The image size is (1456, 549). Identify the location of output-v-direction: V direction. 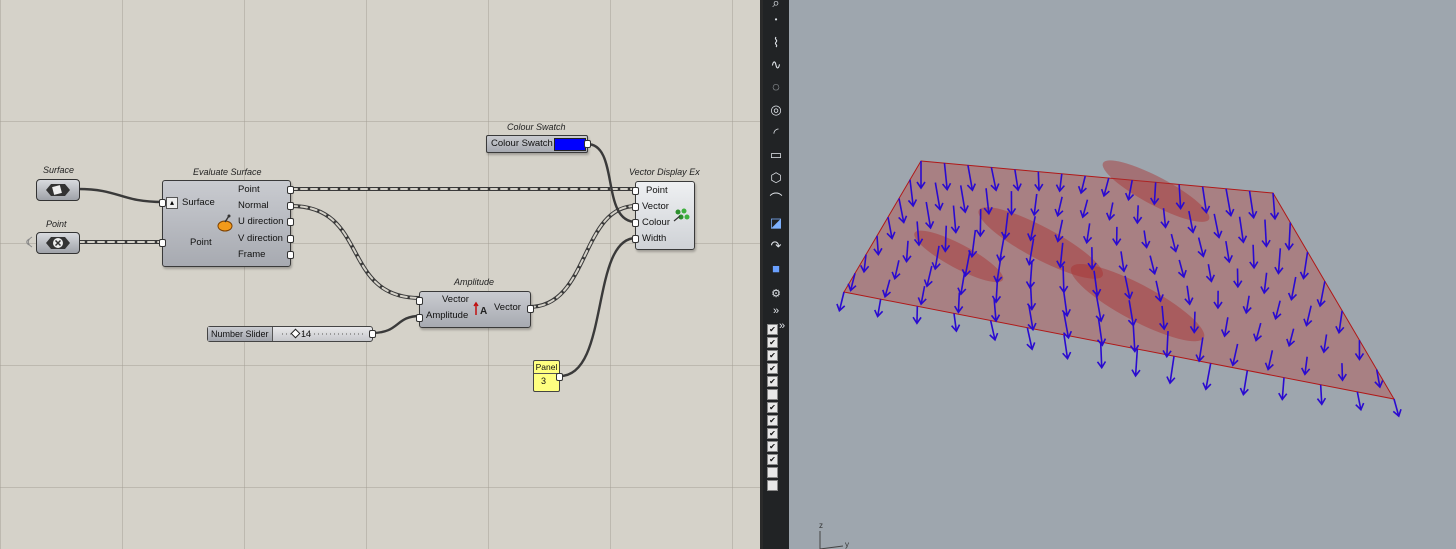
(260, 238).